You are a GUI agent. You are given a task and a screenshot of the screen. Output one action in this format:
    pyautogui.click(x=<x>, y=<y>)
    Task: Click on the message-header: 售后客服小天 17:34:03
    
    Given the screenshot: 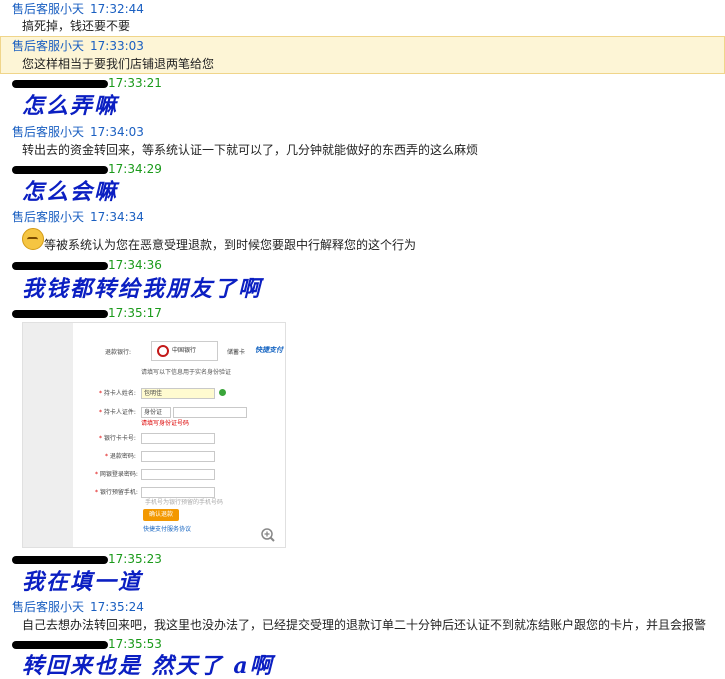 What is the action you would take?
    pyautogui.click(x=78, y=132)
    